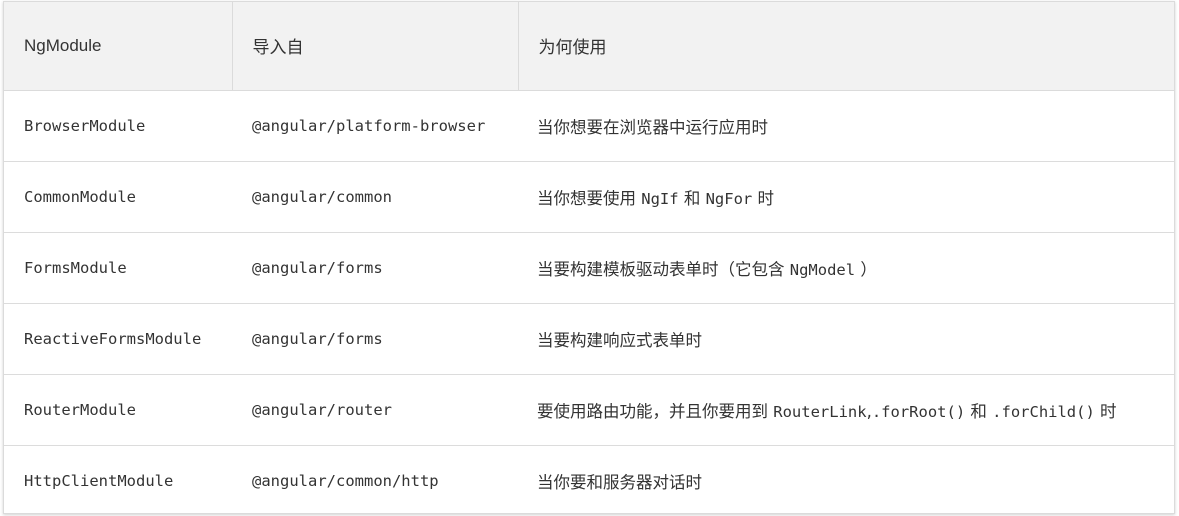  I want to click on cell-usage-description: 当你要和服务器对话时, so click(846, 479).